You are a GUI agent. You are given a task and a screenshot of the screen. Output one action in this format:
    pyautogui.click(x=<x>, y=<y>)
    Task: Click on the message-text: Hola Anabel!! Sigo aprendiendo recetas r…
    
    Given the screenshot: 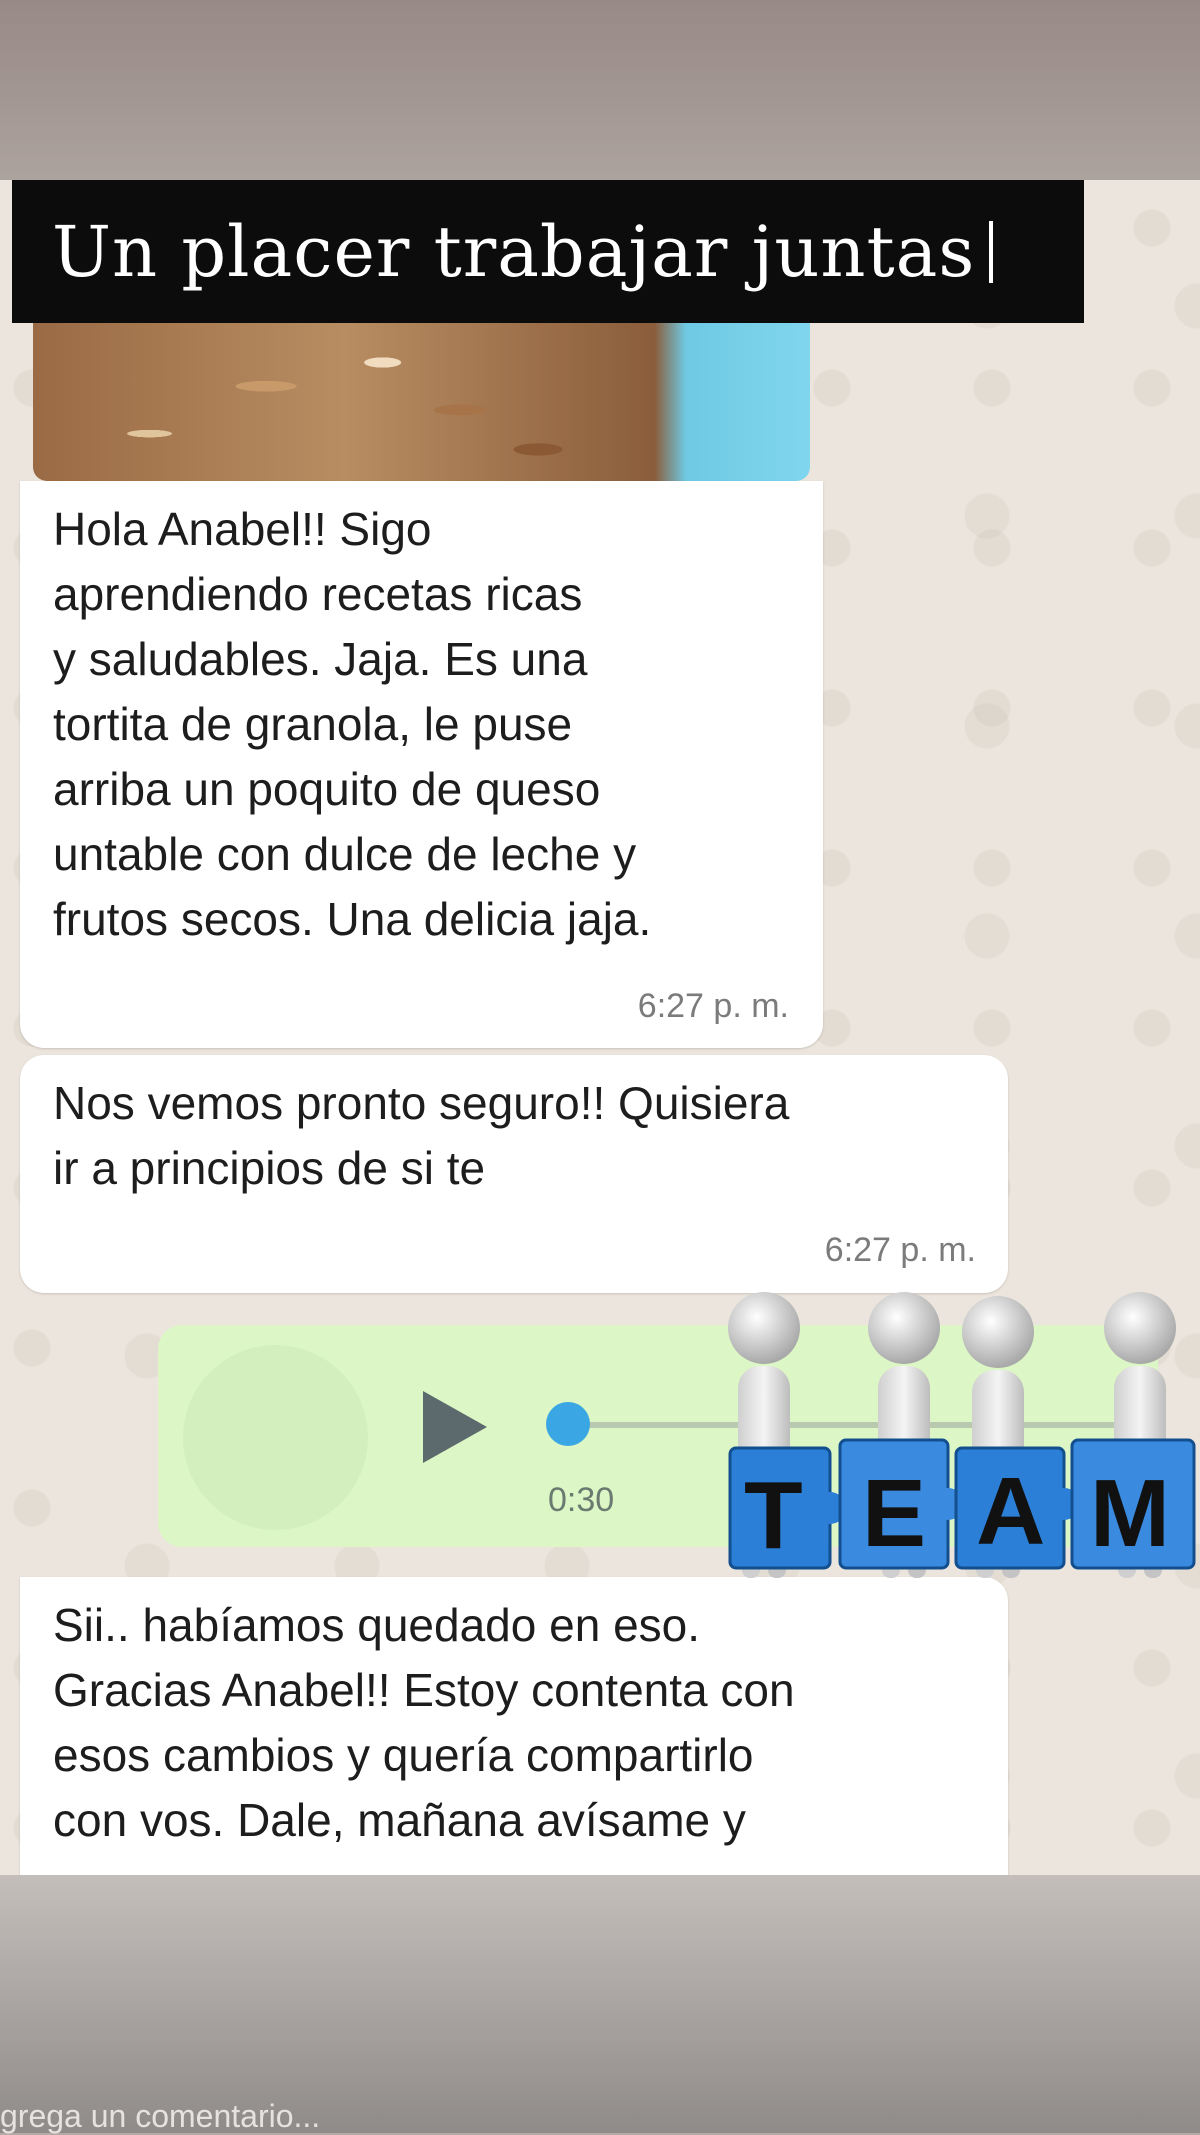 What is the action you would take?
    pyautogui.click(x=352, y=724)
    